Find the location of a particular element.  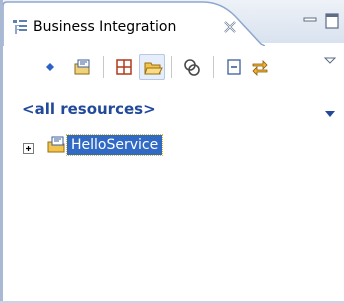

business-integration-view-icon is located at coordinates (20, 27).